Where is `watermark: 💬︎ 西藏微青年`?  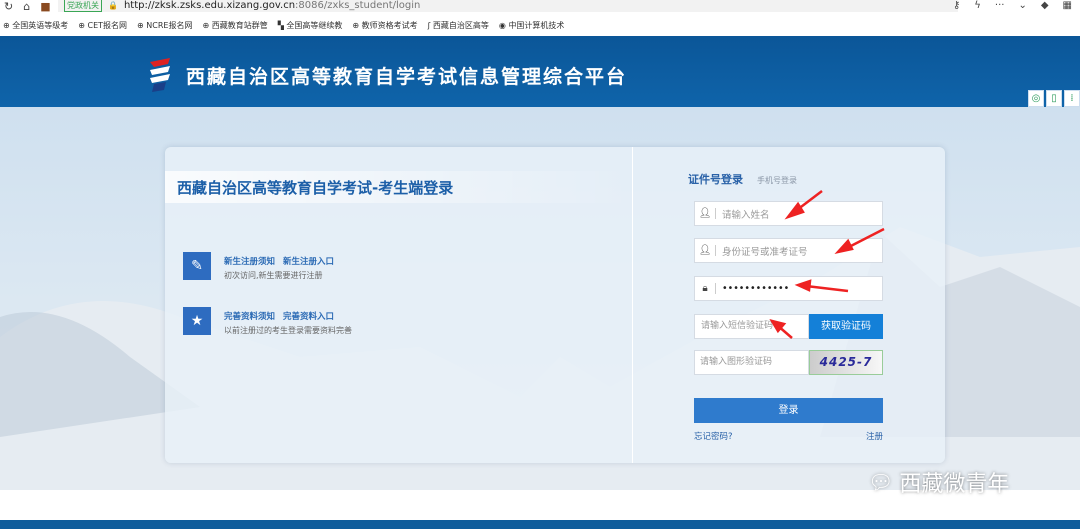 watermark: 💬︎ 西藏微青年 is located at coordinates (939, 483).